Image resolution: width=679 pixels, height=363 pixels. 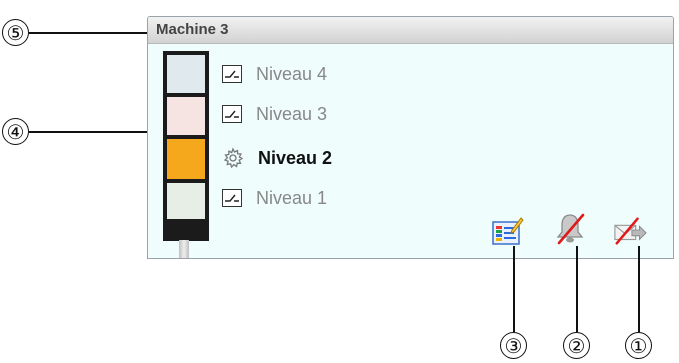 I want to click on level-row-1: Niveau 1, so click(x=274, y=198).